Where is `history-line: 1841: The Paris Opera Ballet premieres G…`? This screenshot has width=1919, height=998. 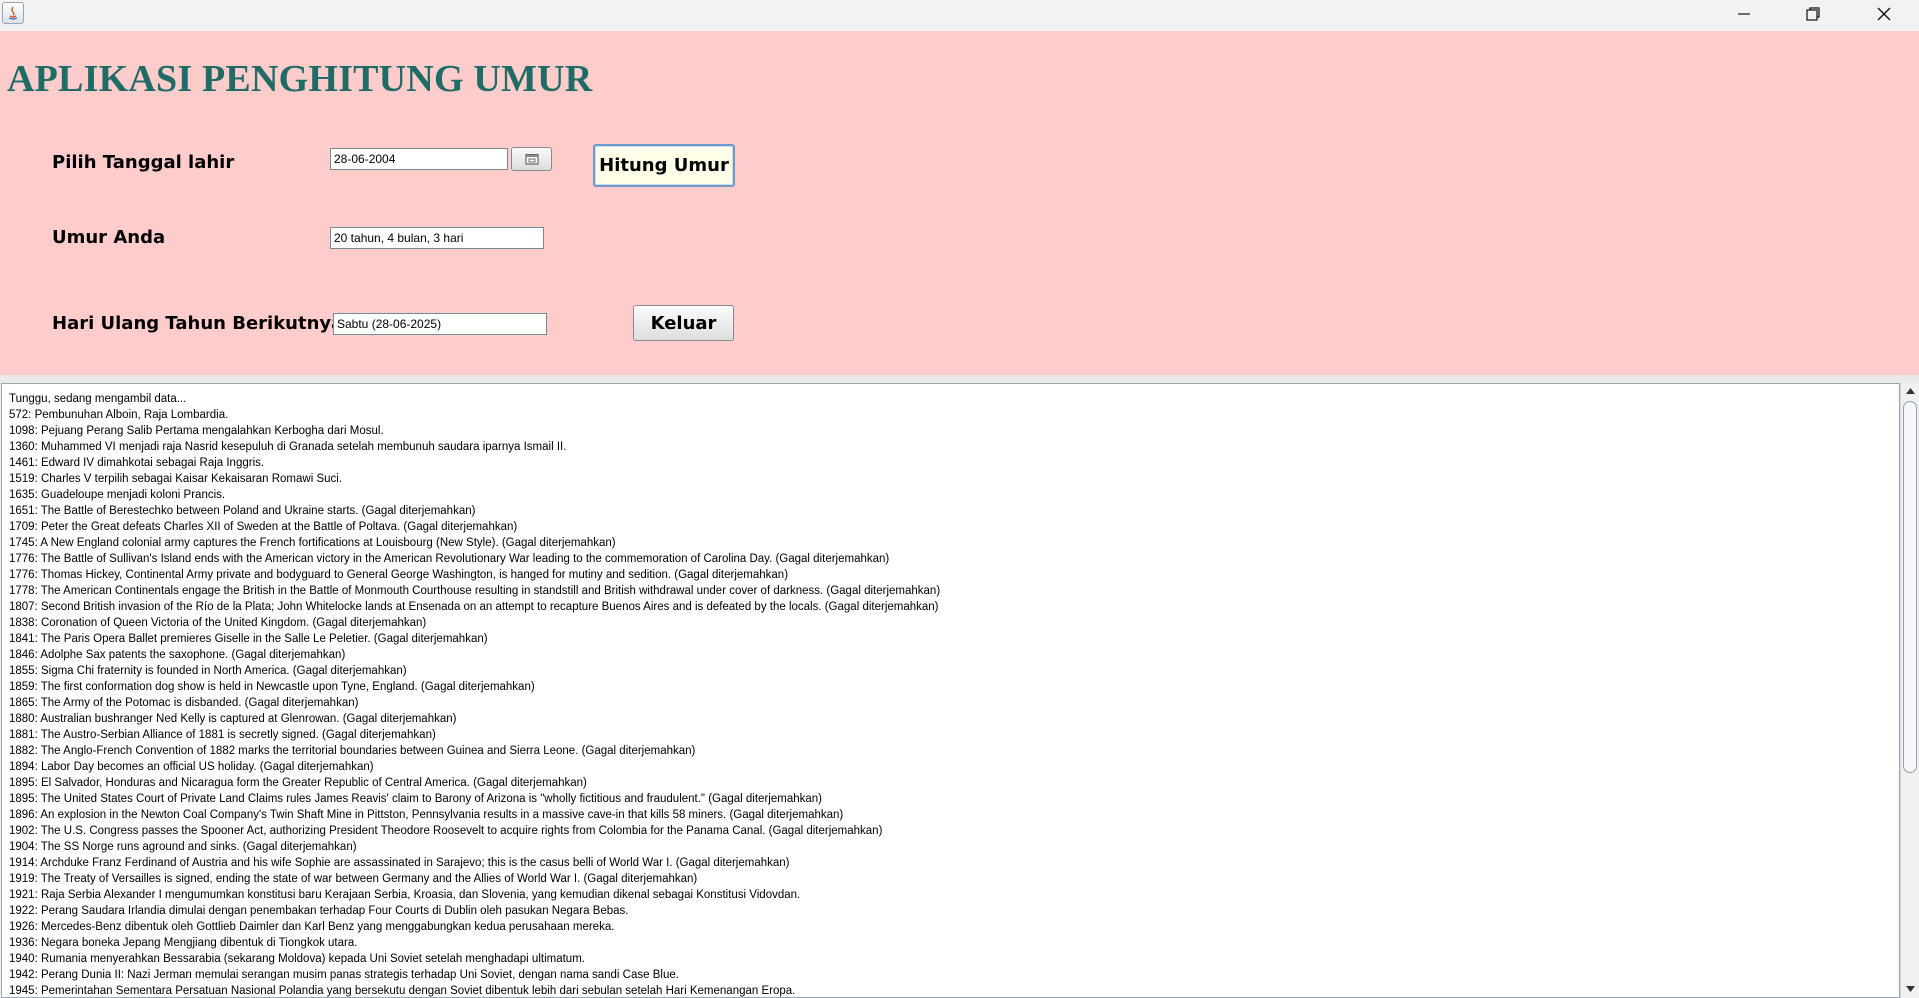 history-line: 1841: The Paris Opera Ballet premieres G… is located at coordinates (248, 639).